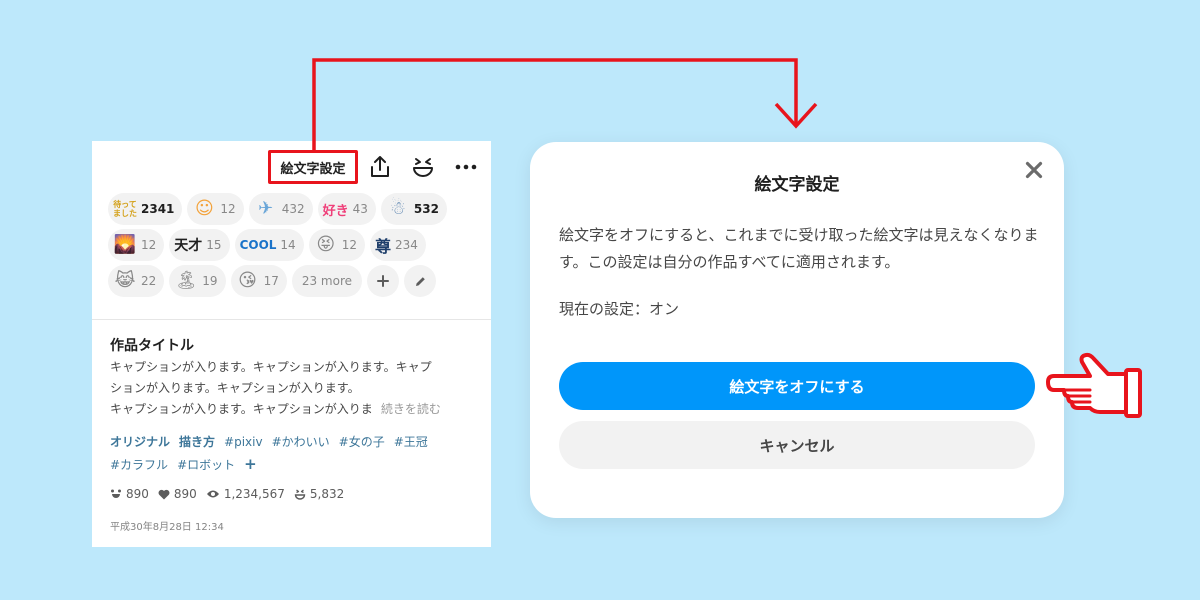 This screenshot has width=1200, height=600. What do you see at coordinates (411, 409) in the screenshot?
I see `read-more-link: 続きを読む` at bounding box center [411, 409].